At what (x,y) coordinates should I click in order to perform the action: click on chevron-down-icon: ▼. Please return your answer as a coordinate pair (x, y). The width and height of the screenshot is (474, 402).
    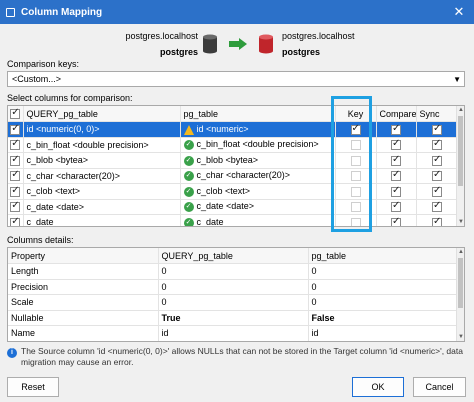
    Looking at the image, I should click on (457, 79).